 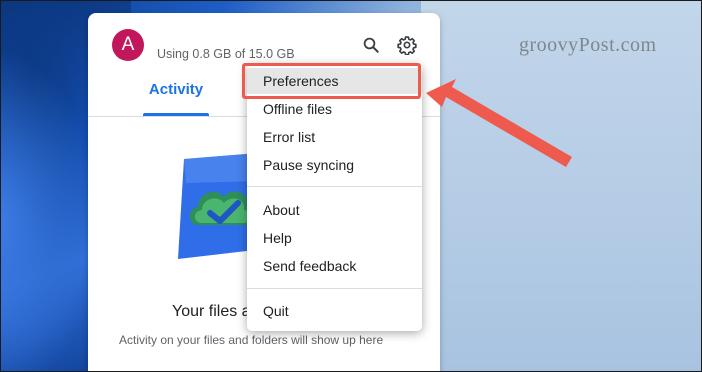 What do you see at coordinates (226, 54) in the screenshot?
I see `storage-usage-text: Using 0.8 GB of 15.0 GB` at bounding box center [226, 54].